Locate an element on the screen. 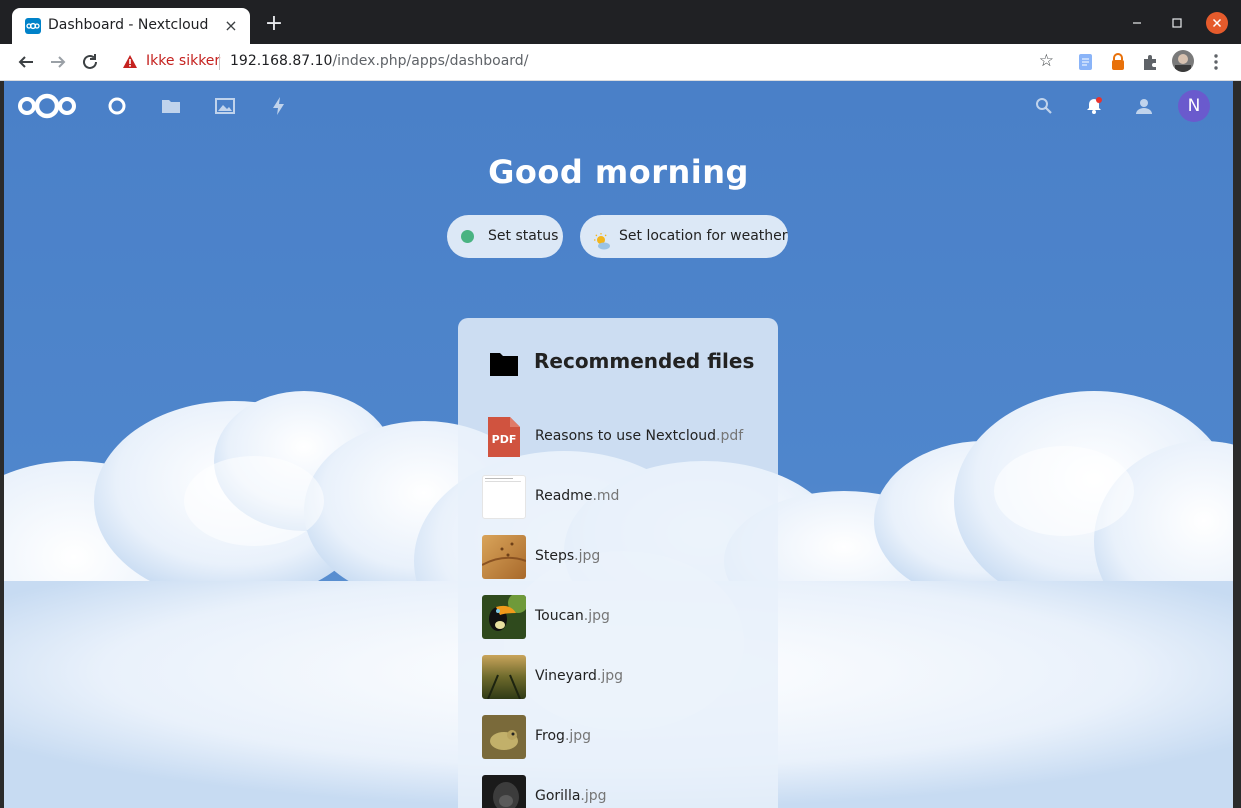 This screenshot has width=1241, height=808. folder-icon is located at coordinates (504, 366).